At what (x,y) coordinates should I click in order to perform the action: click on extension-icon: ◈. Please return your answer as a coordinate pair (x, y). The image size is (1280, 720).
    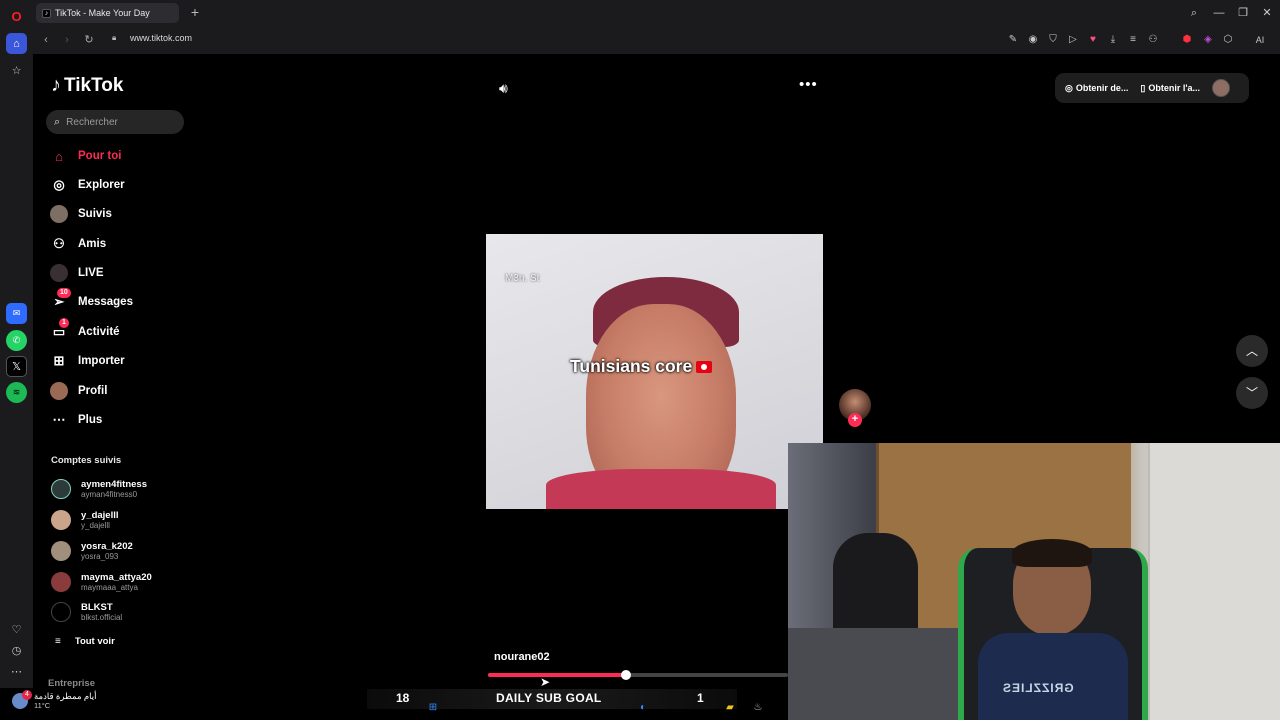
    Looking at the image, I should click on (1208, 40).